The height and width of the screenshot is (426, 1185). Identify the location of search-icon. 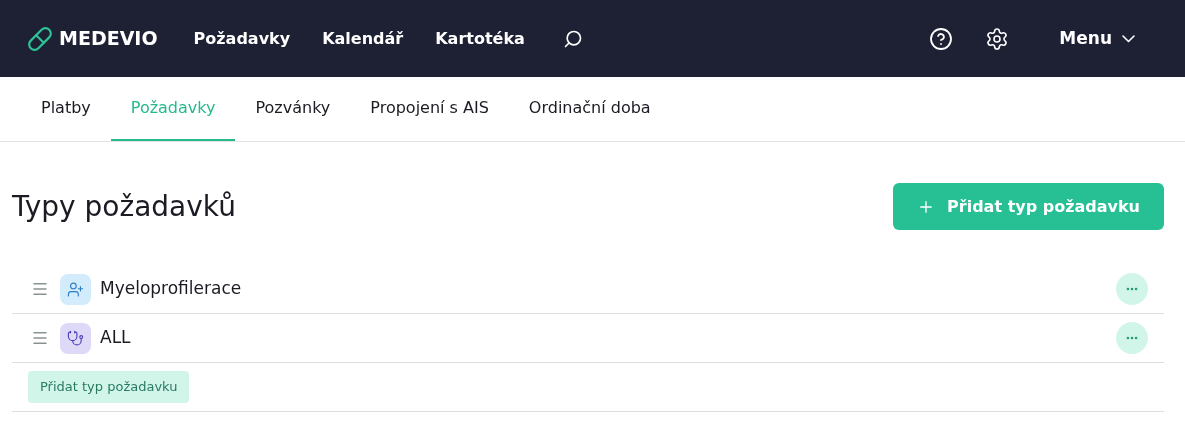
(572, 38).